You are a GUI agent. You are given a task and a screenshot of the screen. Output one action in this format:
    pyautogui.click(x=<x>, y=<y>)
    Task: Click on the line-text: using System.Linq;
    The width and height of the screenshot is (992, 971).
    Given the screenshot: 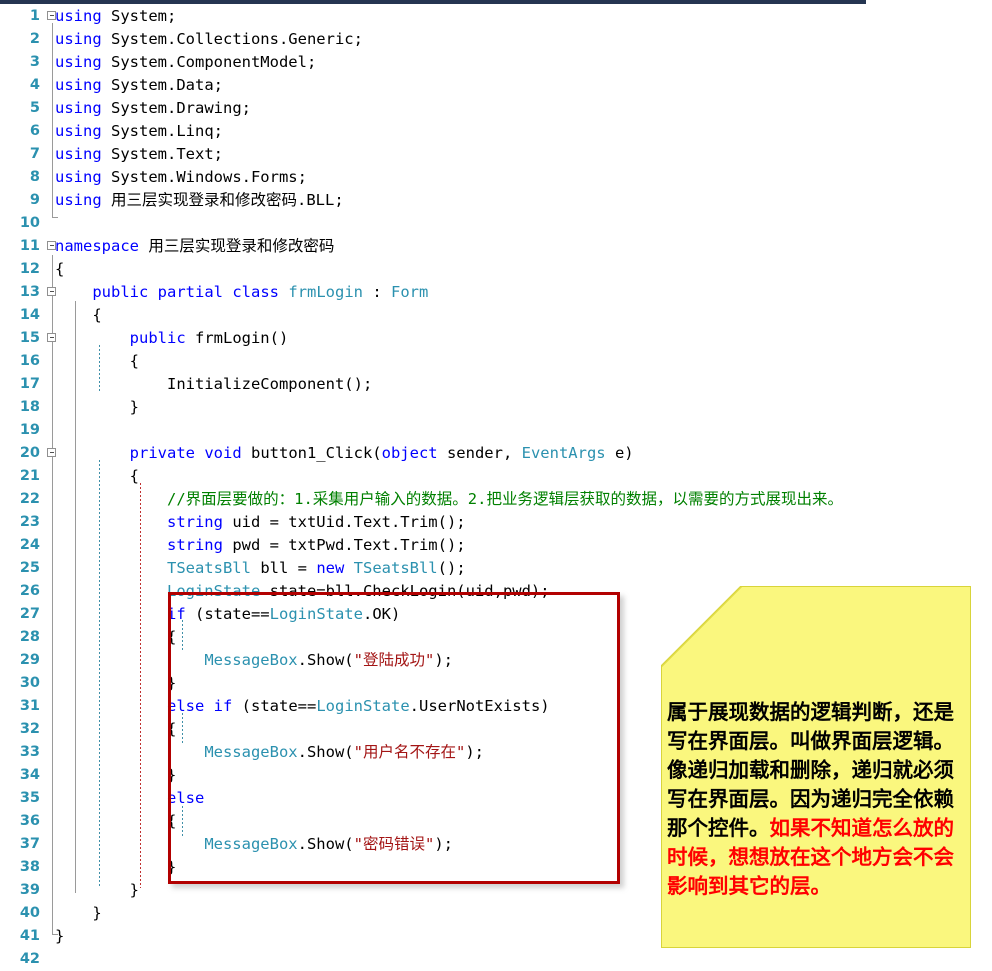 What is the action you would take?
    pyautogui.click(x=139, y=131)
    